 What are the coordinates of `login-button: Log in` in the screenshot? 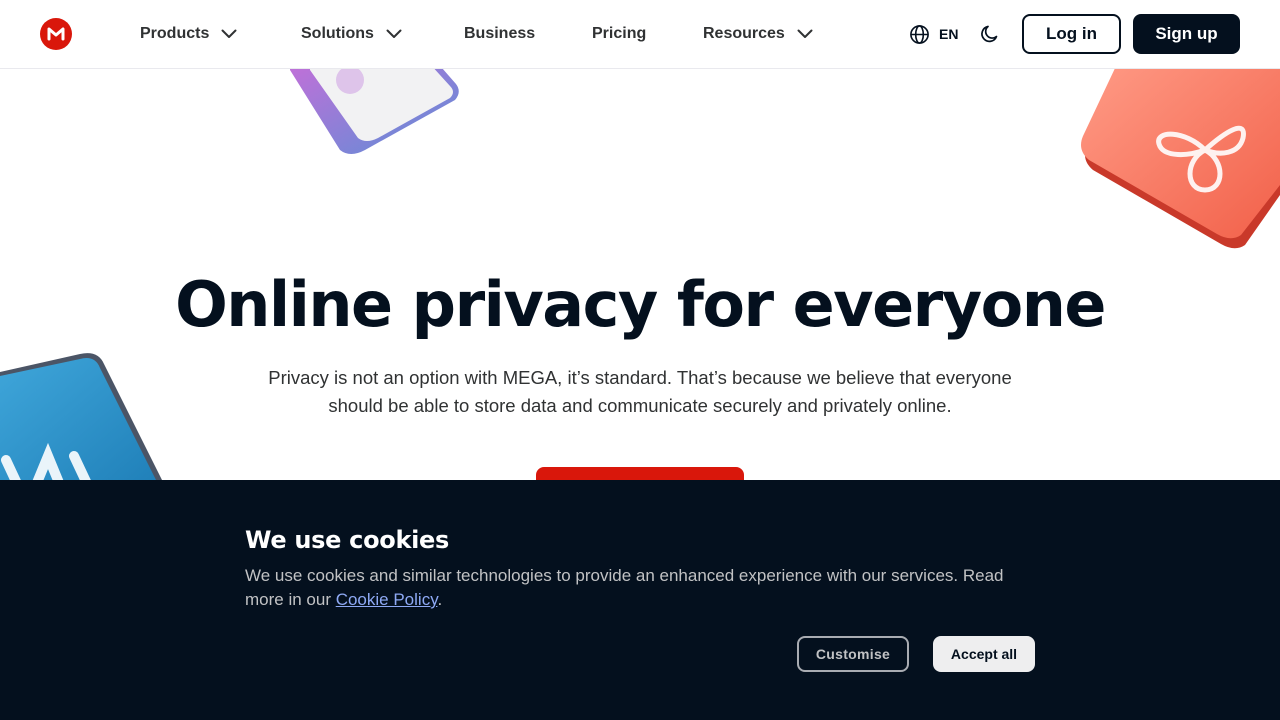 It's located at (1071, 34).